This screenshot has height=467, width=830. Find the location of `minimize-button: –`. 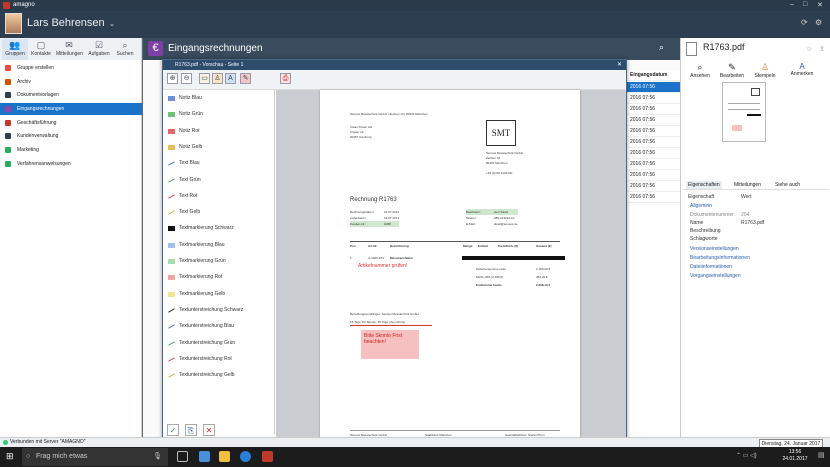

minimize-button: – is located at coordinates (792, 4).